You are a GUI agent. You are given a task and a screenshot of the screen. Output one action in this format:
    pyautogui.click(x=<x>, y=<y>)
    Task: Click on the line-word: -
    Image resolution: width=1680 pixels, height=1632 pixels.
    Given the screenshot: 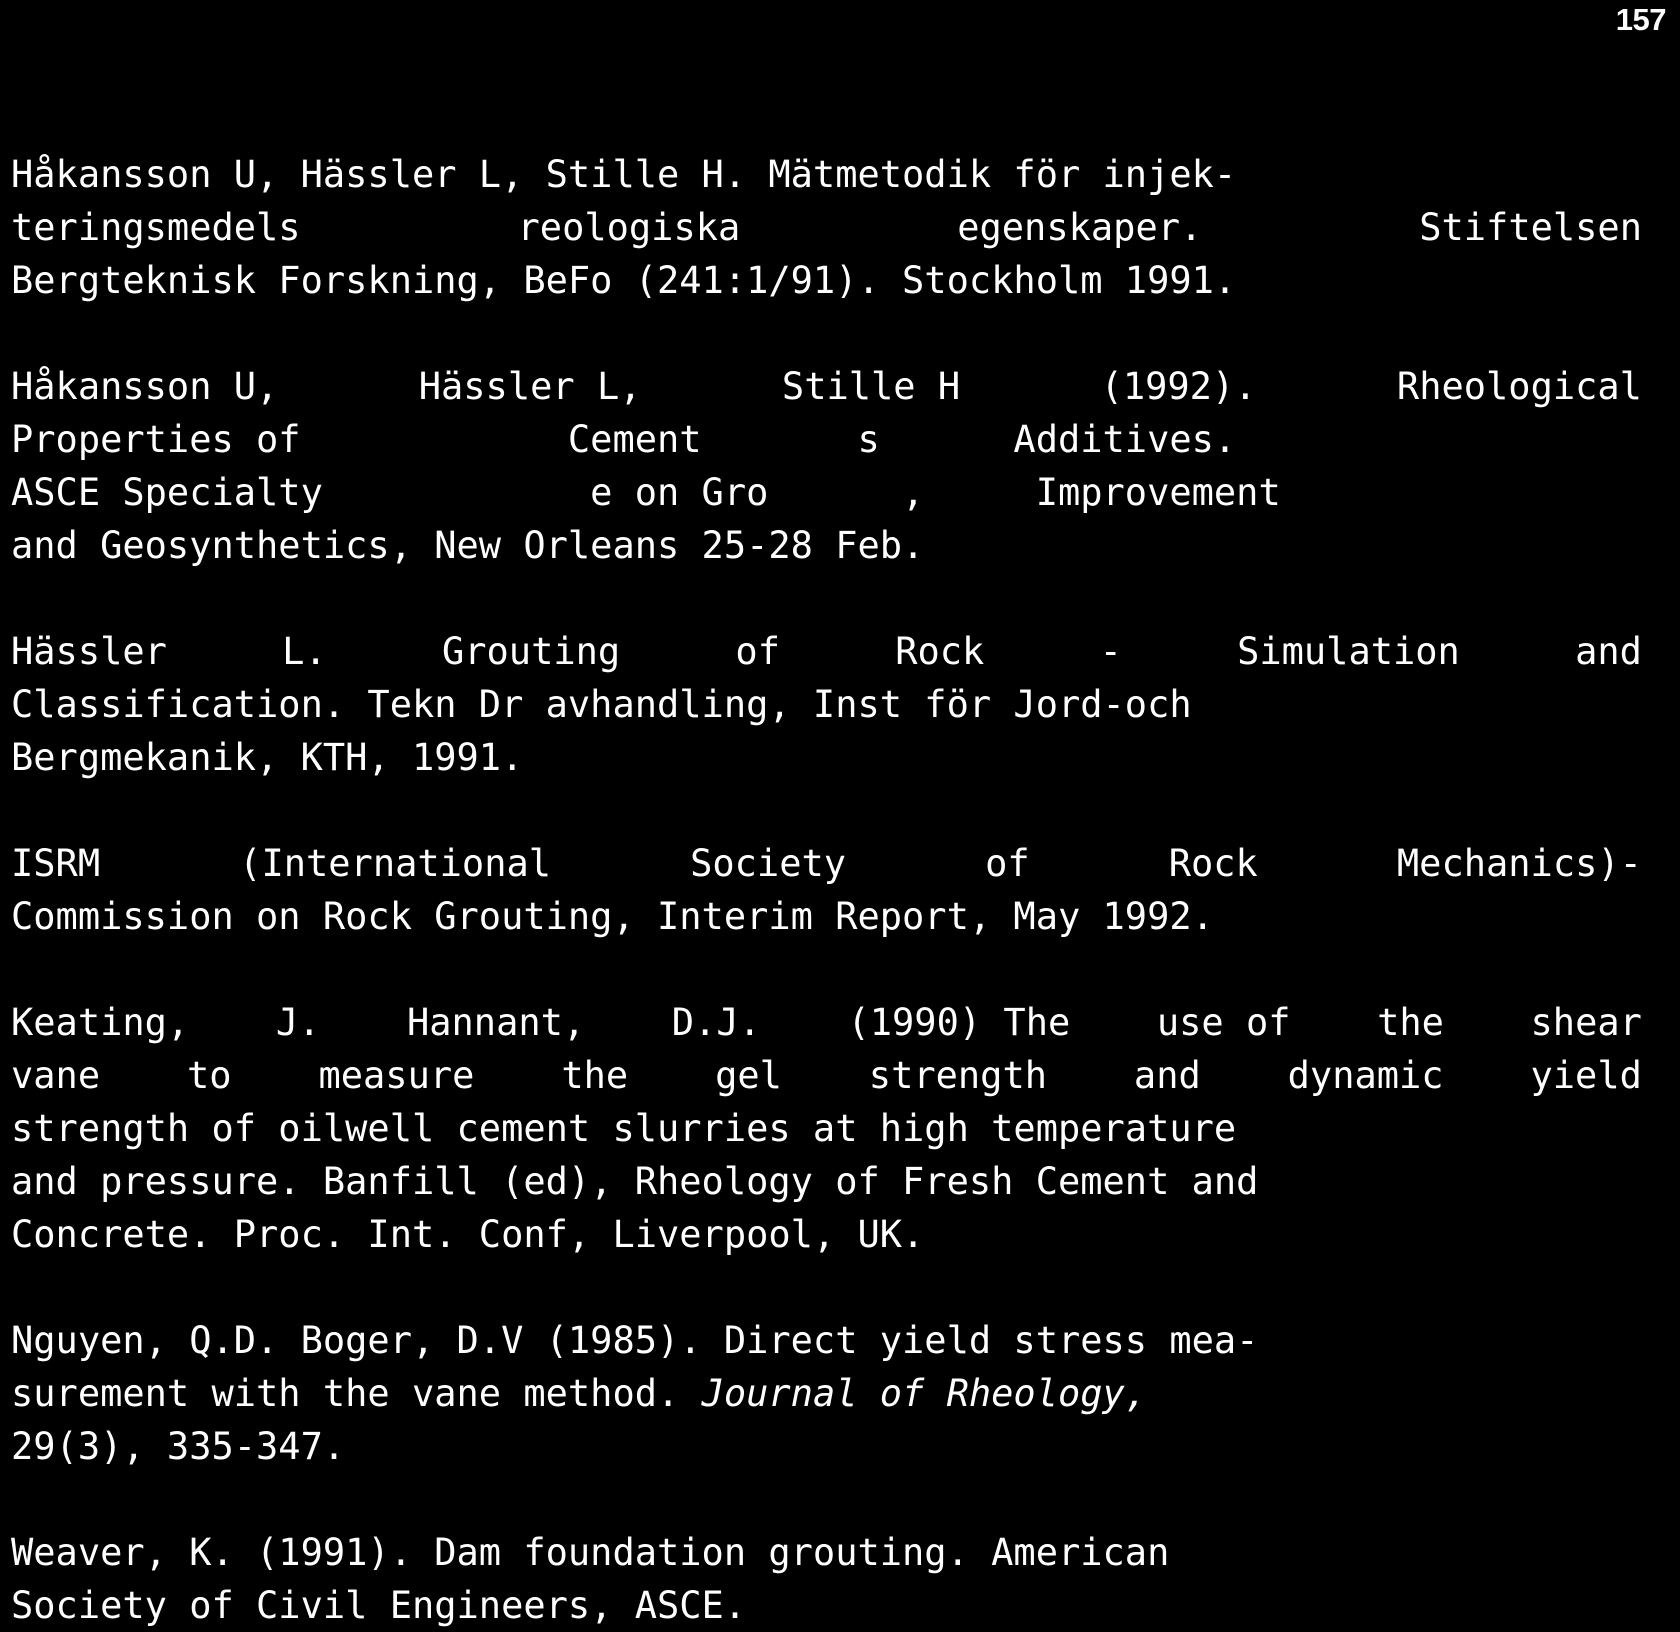 What is the action you would take?
    pyautogui.click(x=1110, y=651)
    